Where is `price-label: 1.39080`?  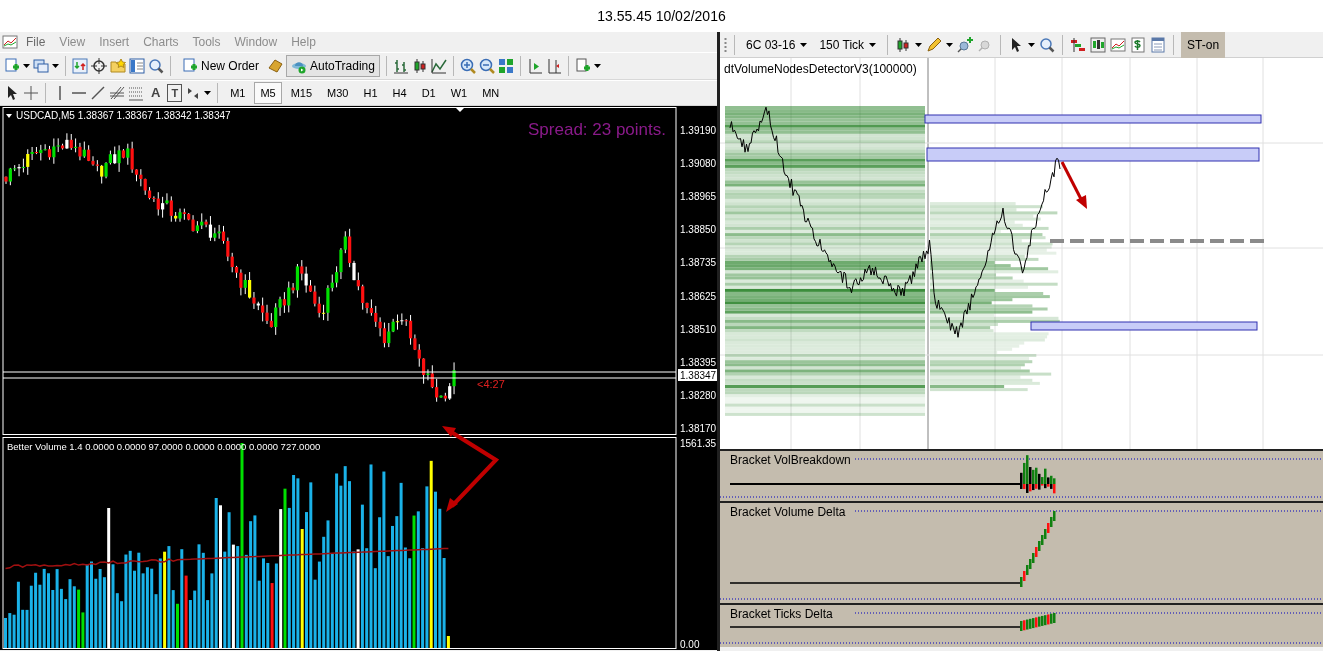
price-label: 1.39080 is located at coordinates (698, 164).